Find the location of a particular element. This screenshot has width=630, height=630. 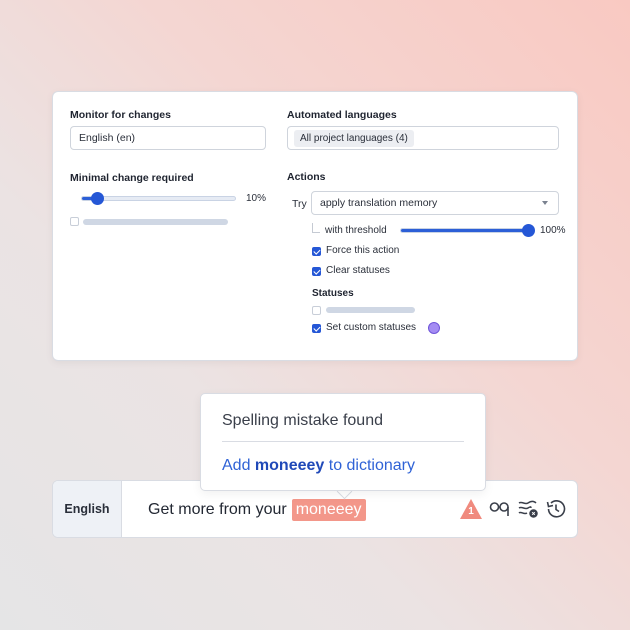

add-to-dictionary-word: moneeey is located at coordinates (289, 465).